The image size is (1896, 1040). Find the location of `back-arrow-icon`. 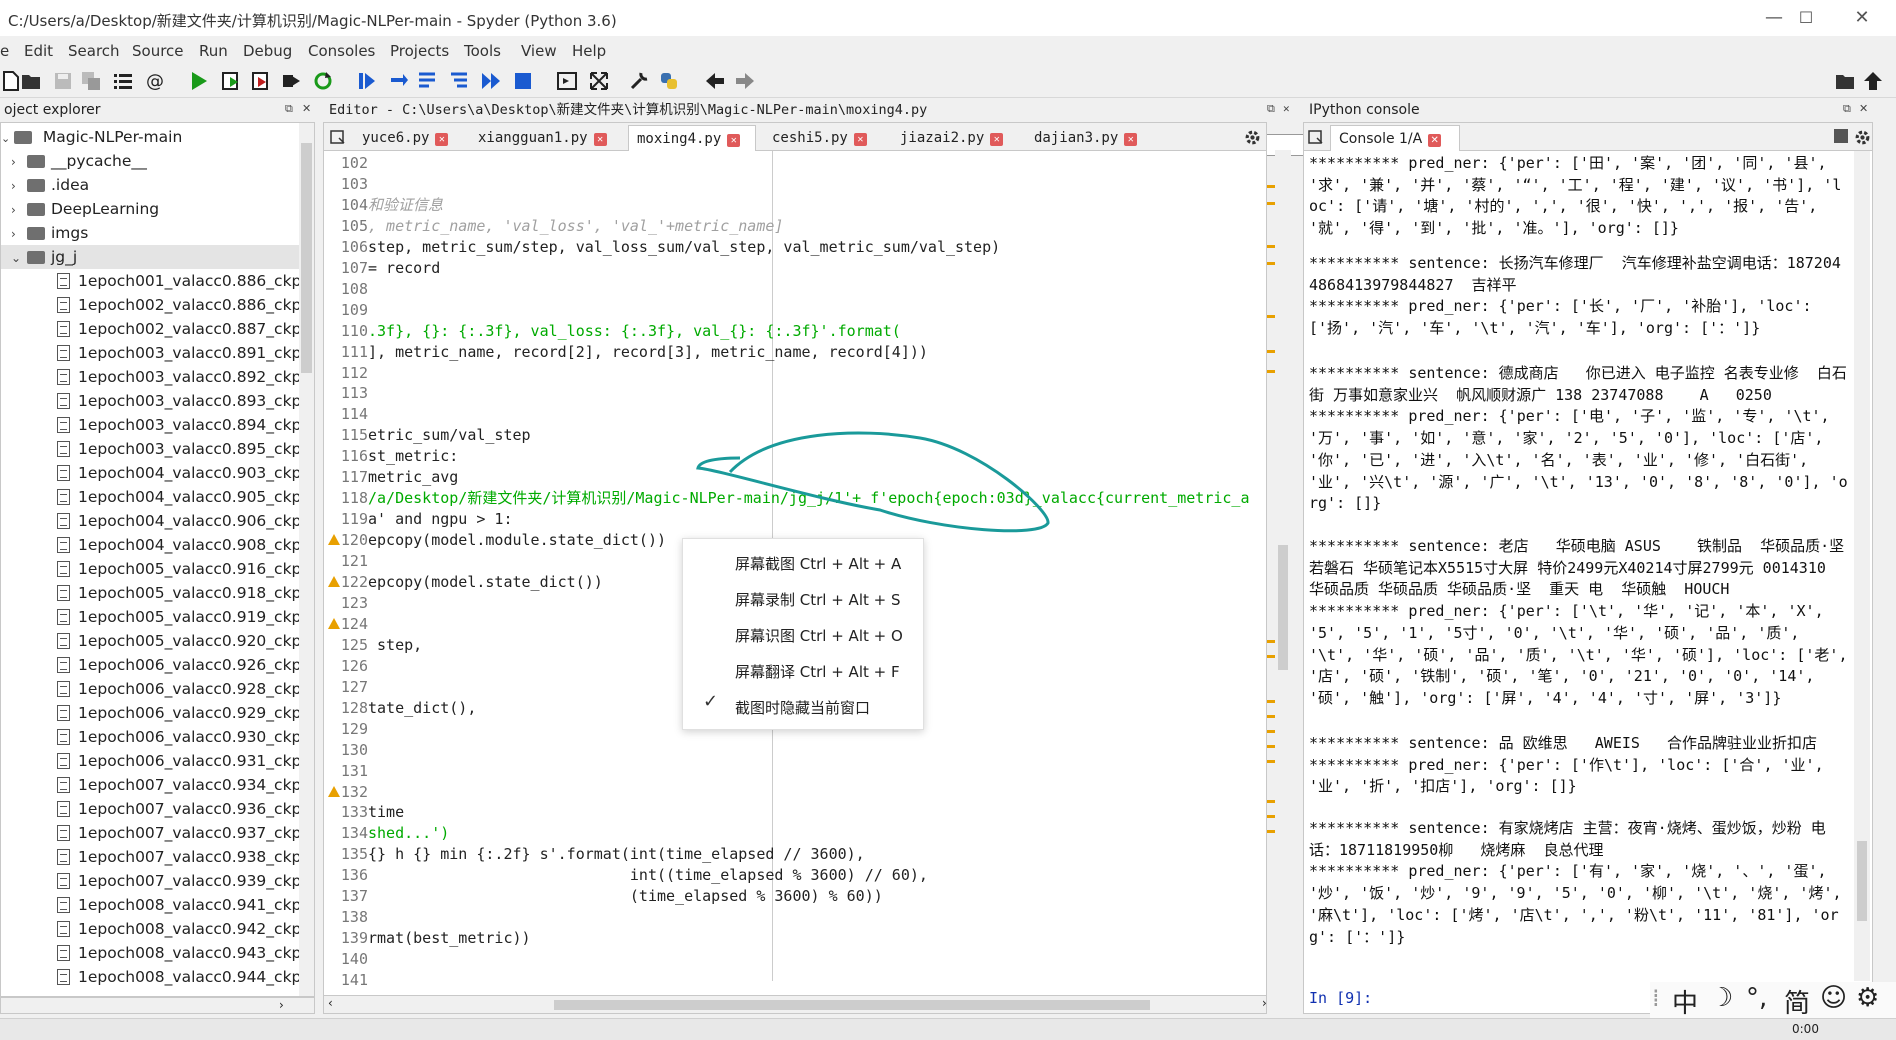

back-arrow-icon is located at coordinates (715, 81).